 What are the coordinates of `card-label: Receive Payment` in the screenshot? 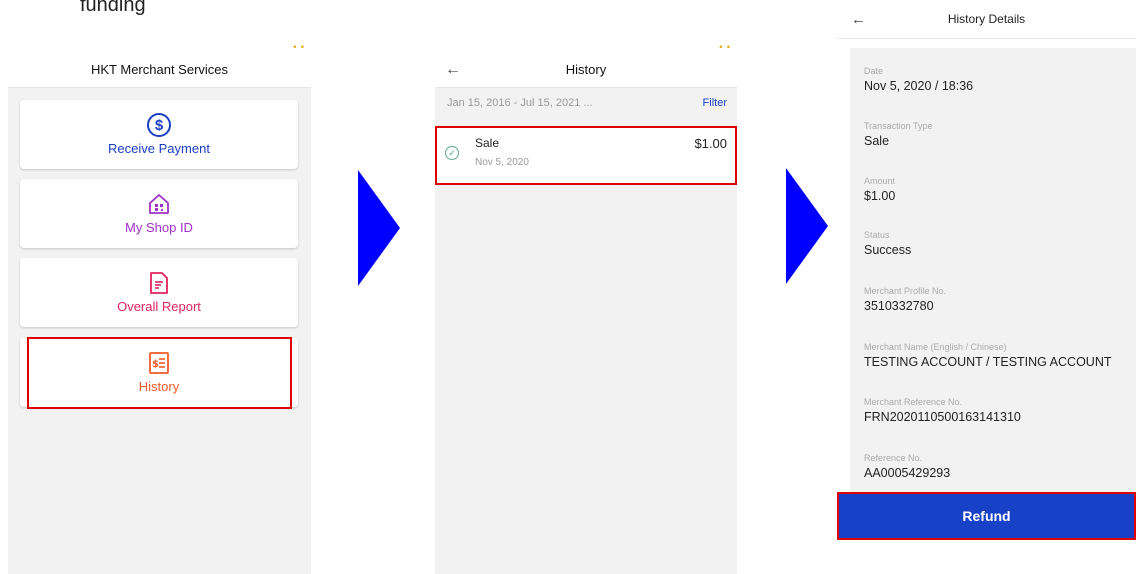 It's located at (159, 148).